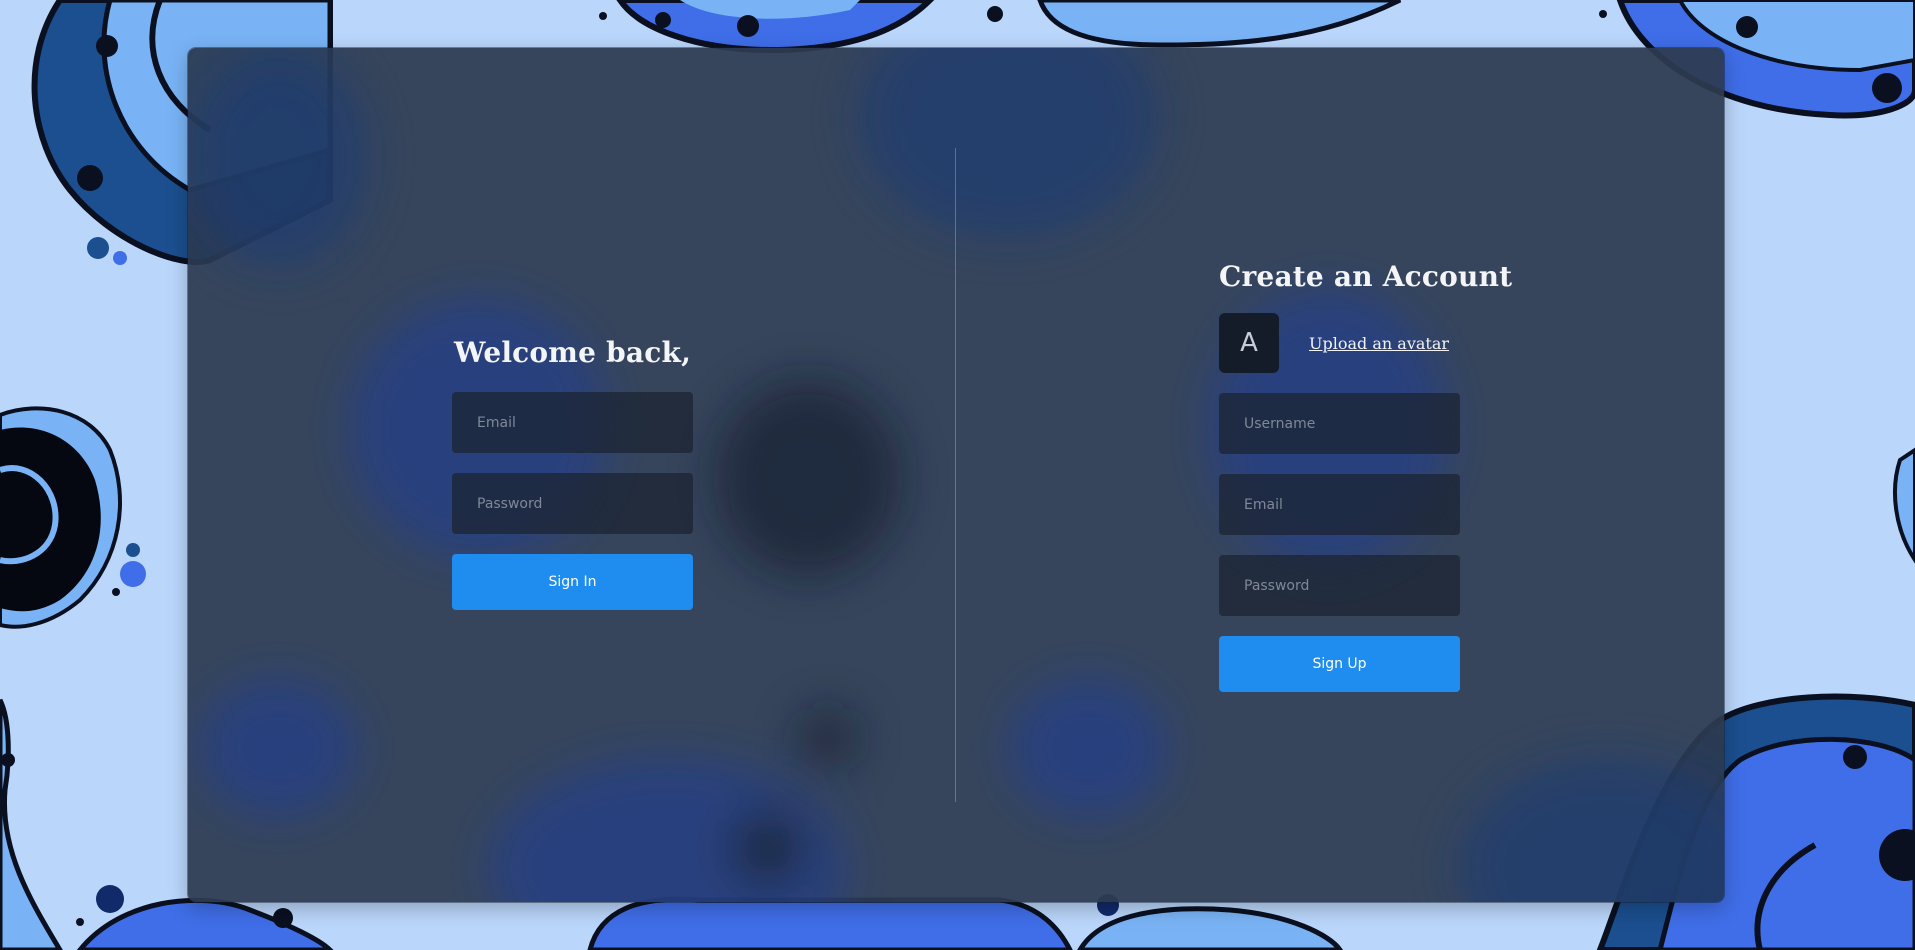 The width and height of the screenshot is (1915, 950). What do you see at coordinates (572, 503) in the screenshot?
I see `sign-in-password-input` at bounding box center [572, 503].